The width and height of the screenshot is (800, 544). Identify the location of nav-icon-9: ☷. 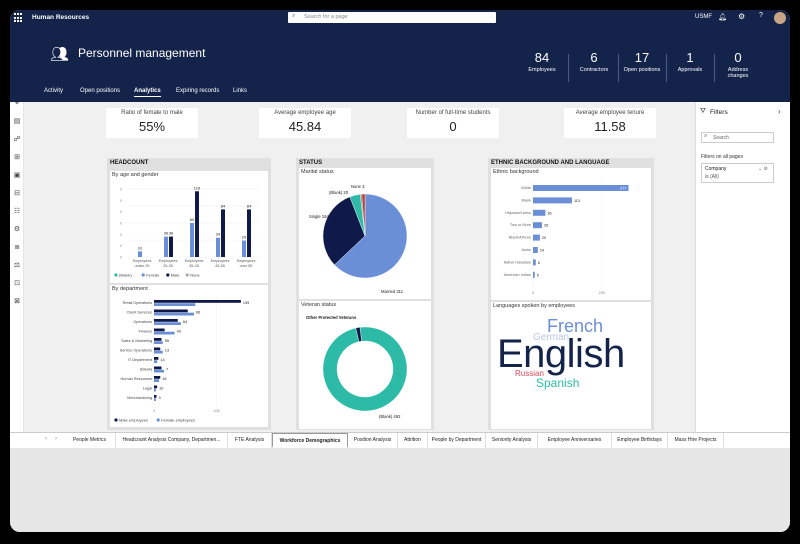
(17, 212).